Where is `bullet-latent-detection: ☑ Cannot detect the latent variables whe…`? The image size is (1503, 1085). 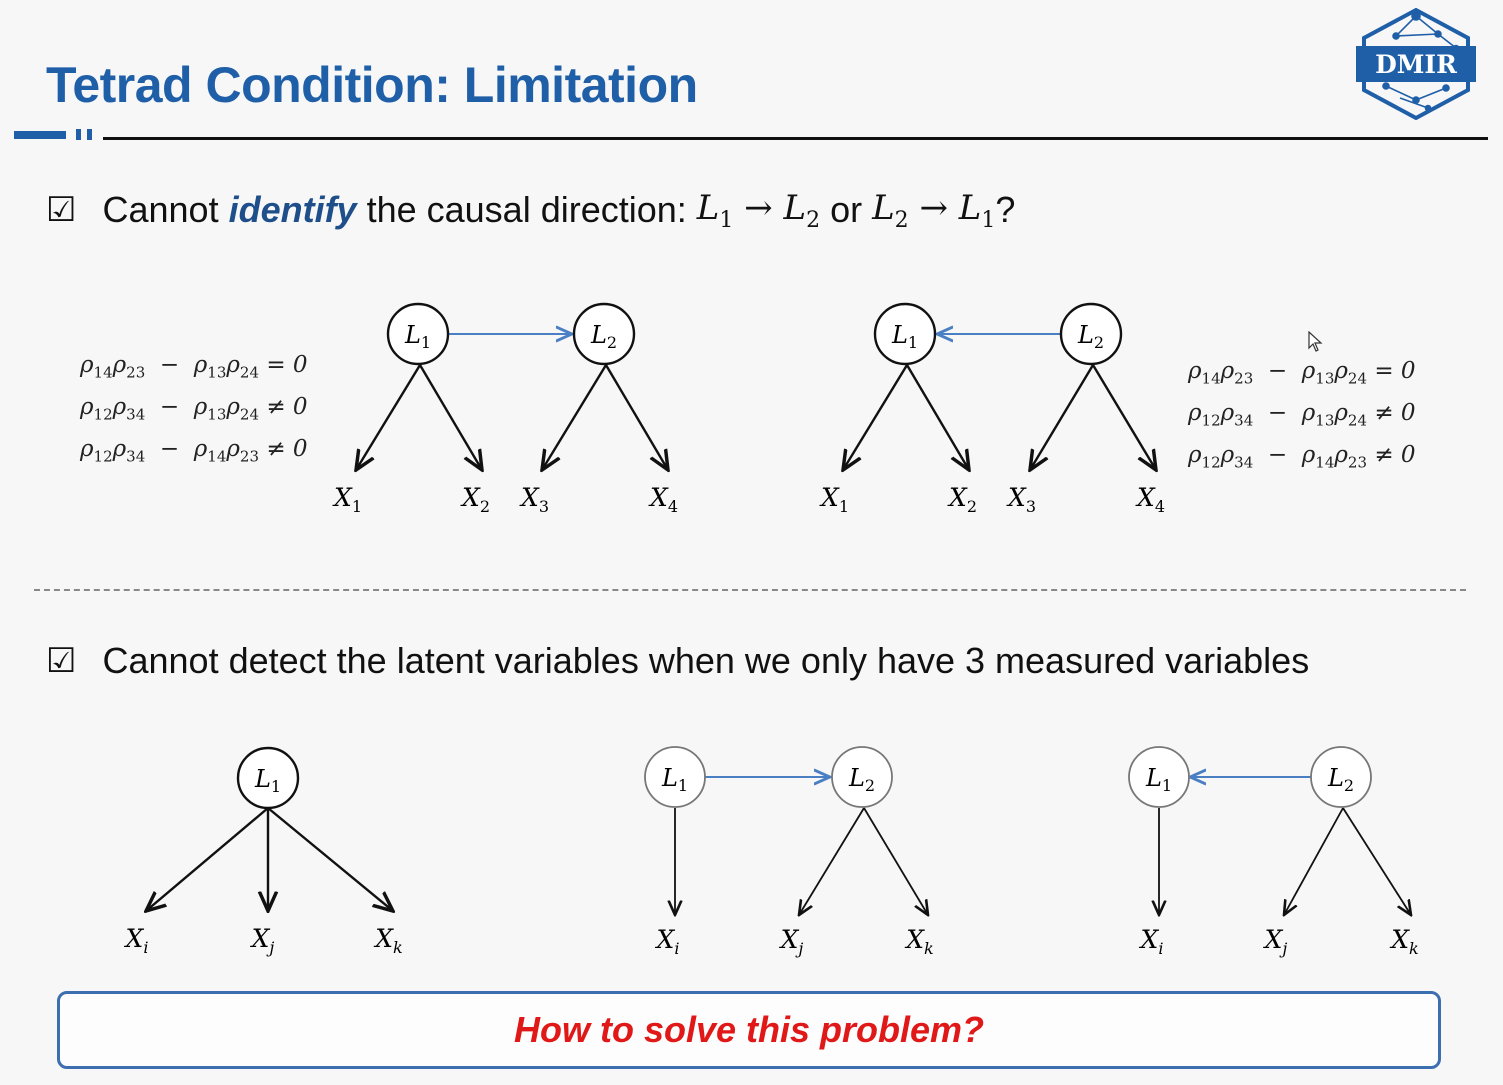
bullet-latent-detection: ☑ Cannot detect the latent variables whe… is located at coordinates (677, 661).